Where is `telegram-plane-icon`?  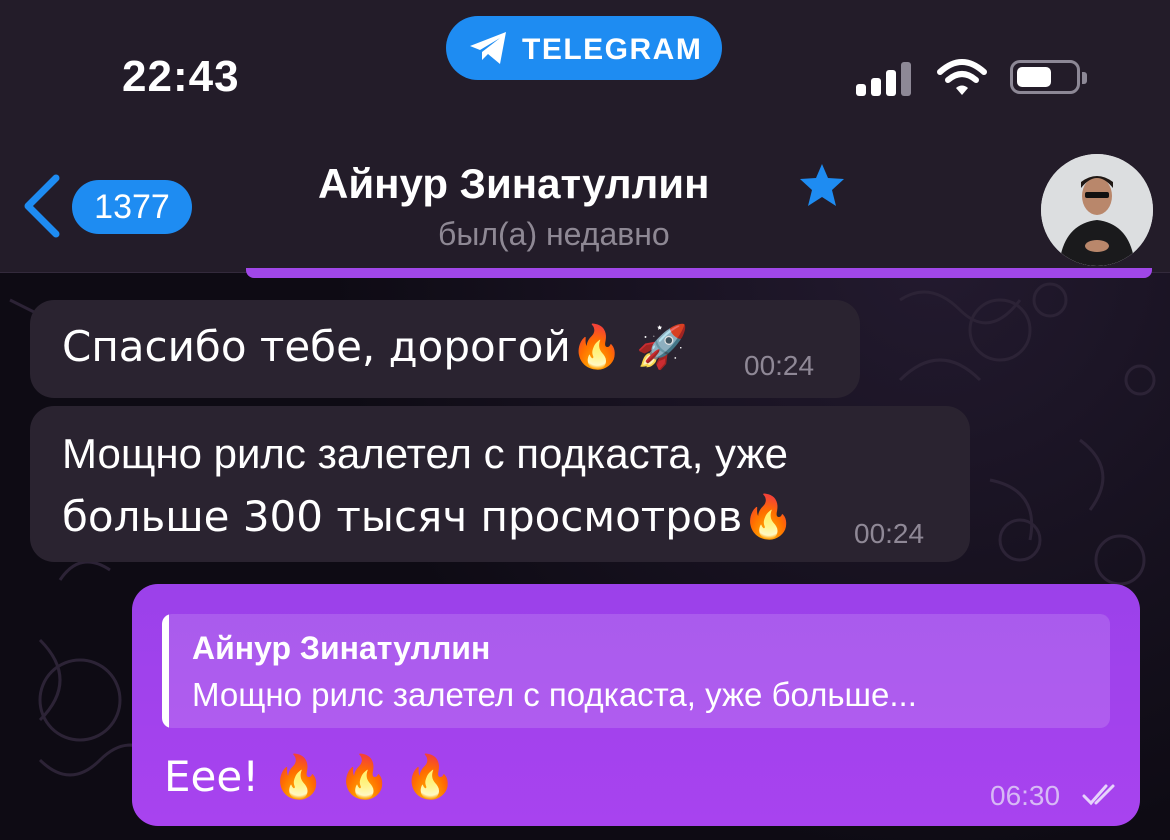
telegram-plane-icon is located at coordinates (488, 48).